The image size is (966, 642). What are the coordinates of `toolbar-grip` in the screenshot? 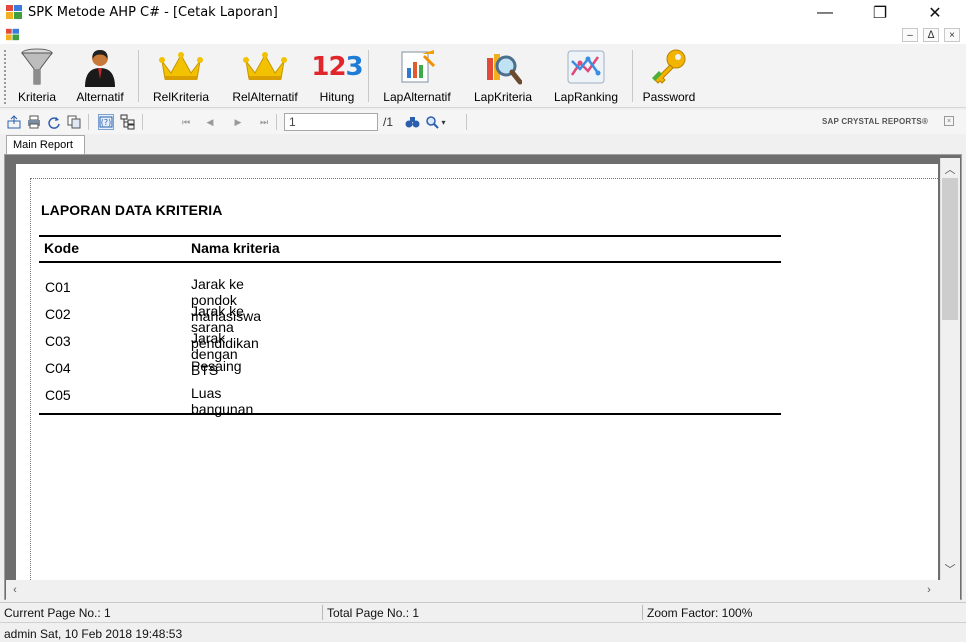 It's located at (5, 77).